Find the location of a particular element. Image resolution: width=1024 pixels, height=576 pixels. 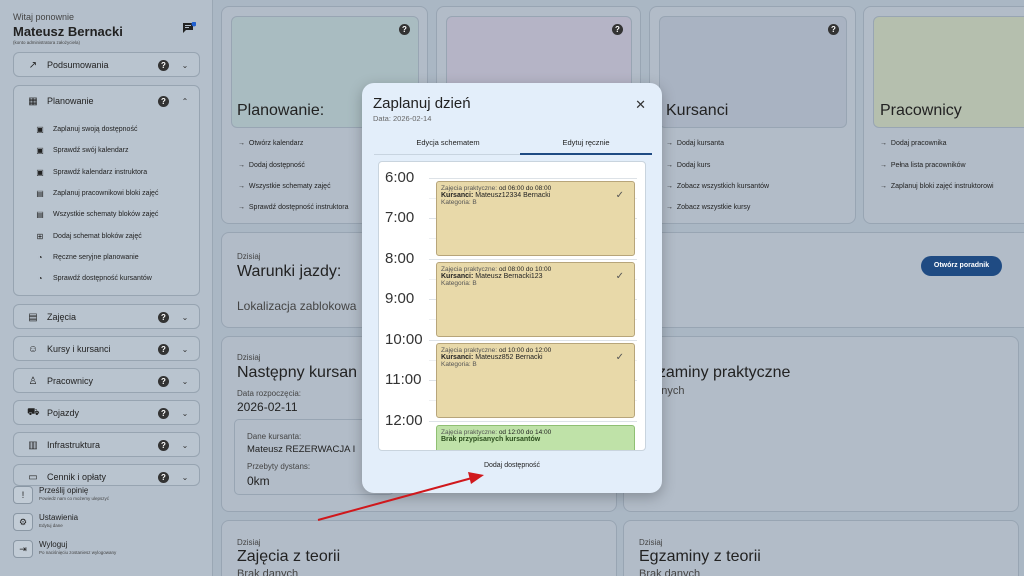

hour-label: 11:00 is located at coordinates (403, 379).